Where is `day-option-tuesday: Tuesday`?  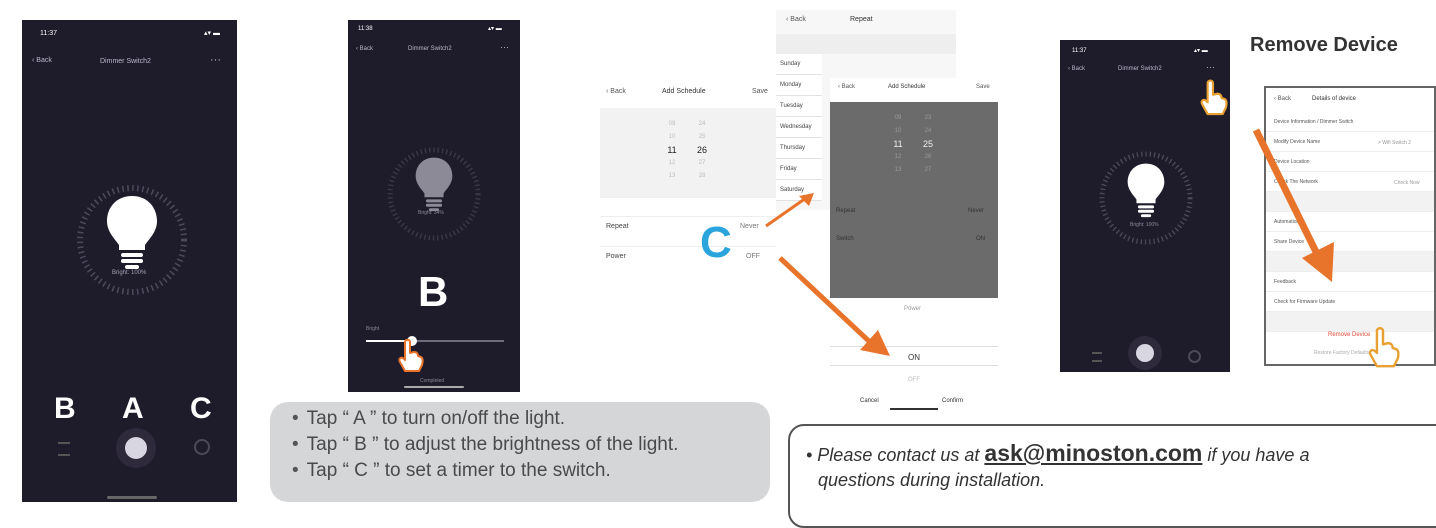 day-option-tuesday: Tuesday is located at coordinates (799, 106).